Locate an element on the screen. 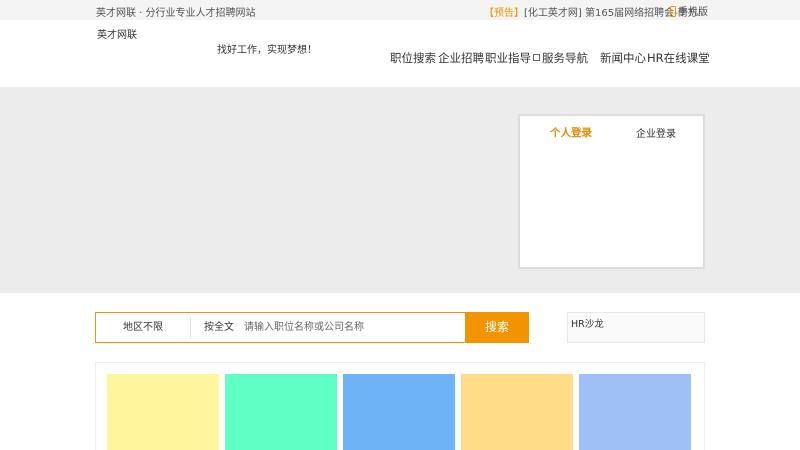  region-select: 地区不限 is located at coordinates (143, 327).